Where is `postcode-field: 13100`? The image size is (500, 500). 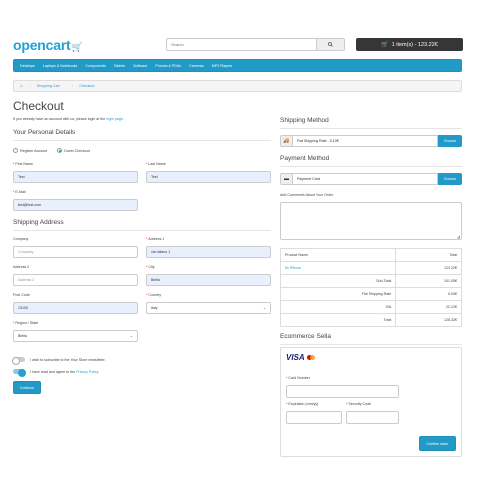 postcode-field: 13100 is located at coordinates (75, 308).